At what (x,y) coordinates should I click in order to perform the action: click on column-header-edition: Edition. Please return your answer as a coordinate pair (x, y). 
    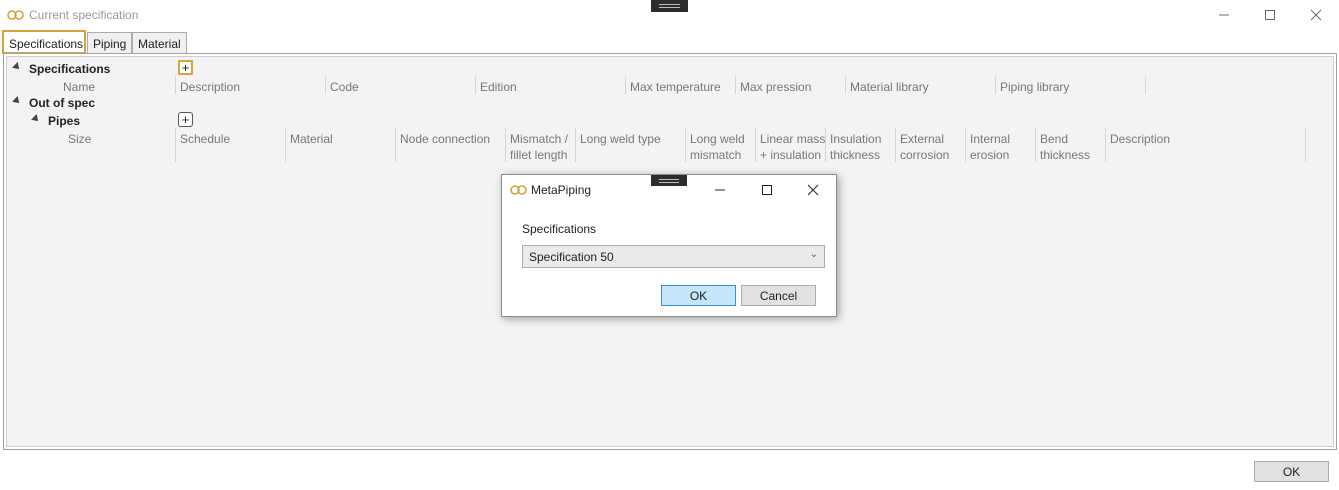
    Looking at the image, I should click on (498, 87).